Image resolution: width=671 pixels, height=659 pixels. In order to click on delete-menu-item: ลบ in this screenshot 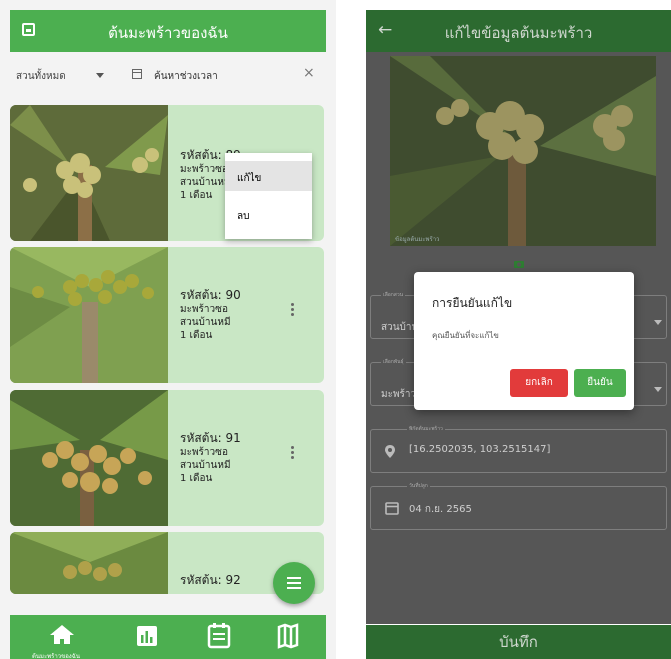, I will do `click(268, 214)`.